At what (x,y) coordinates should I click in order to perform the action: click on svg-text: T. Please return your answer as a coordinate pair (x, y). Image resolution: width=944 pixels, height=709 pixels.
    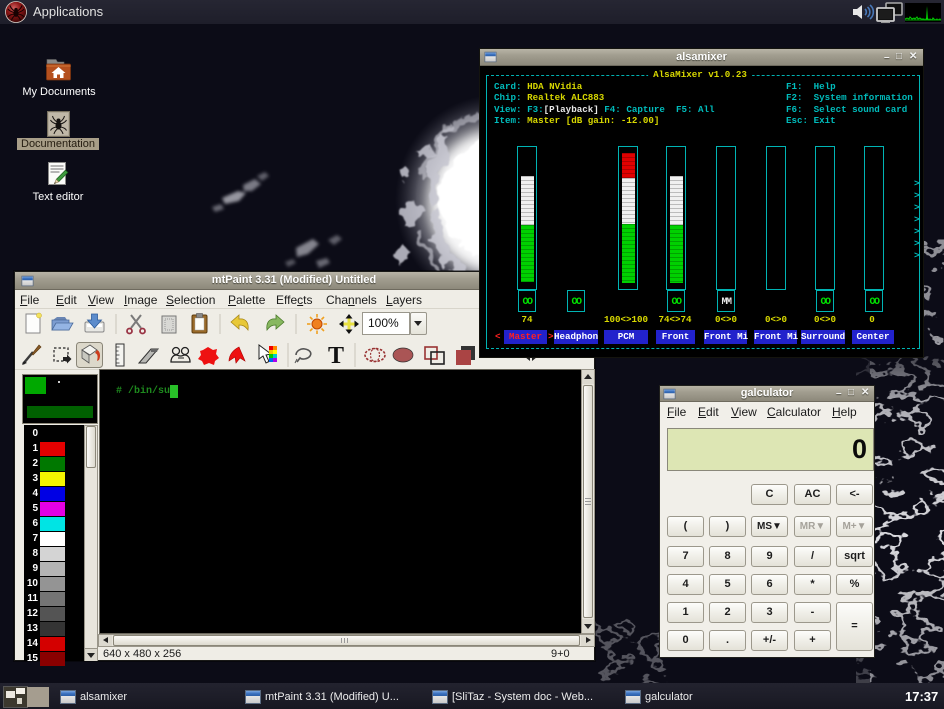
    Looking at the image, I should click on (336, 356).